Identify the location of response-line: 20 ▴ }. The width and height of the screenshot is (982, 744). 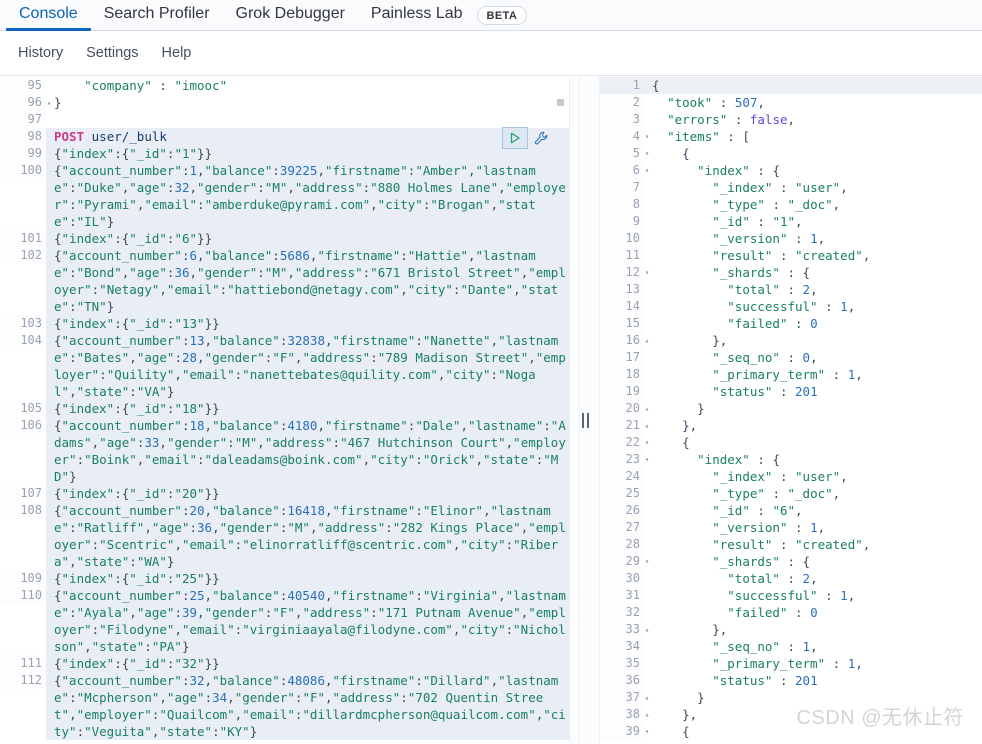
(791, 408).